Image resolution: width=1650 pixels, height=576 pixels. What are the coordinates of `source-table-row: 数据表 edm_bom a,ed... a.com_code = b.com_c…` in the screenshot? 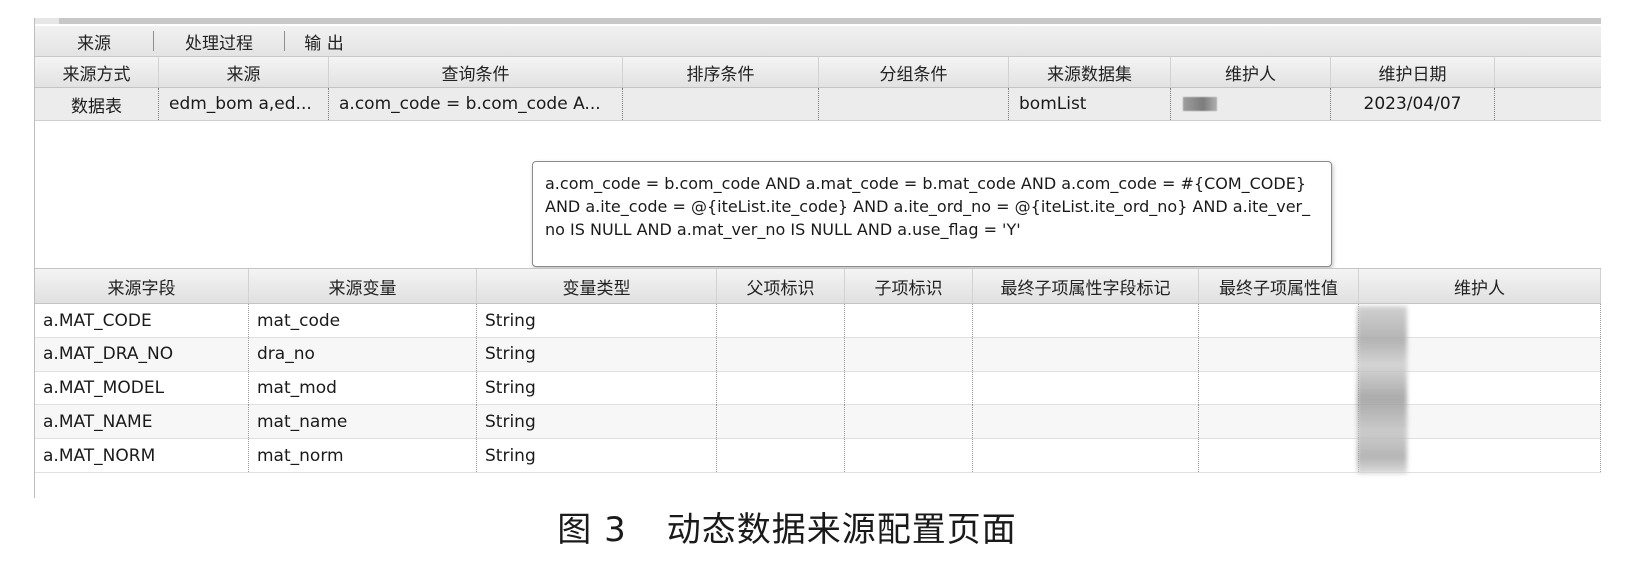 It's located at (818, 104).